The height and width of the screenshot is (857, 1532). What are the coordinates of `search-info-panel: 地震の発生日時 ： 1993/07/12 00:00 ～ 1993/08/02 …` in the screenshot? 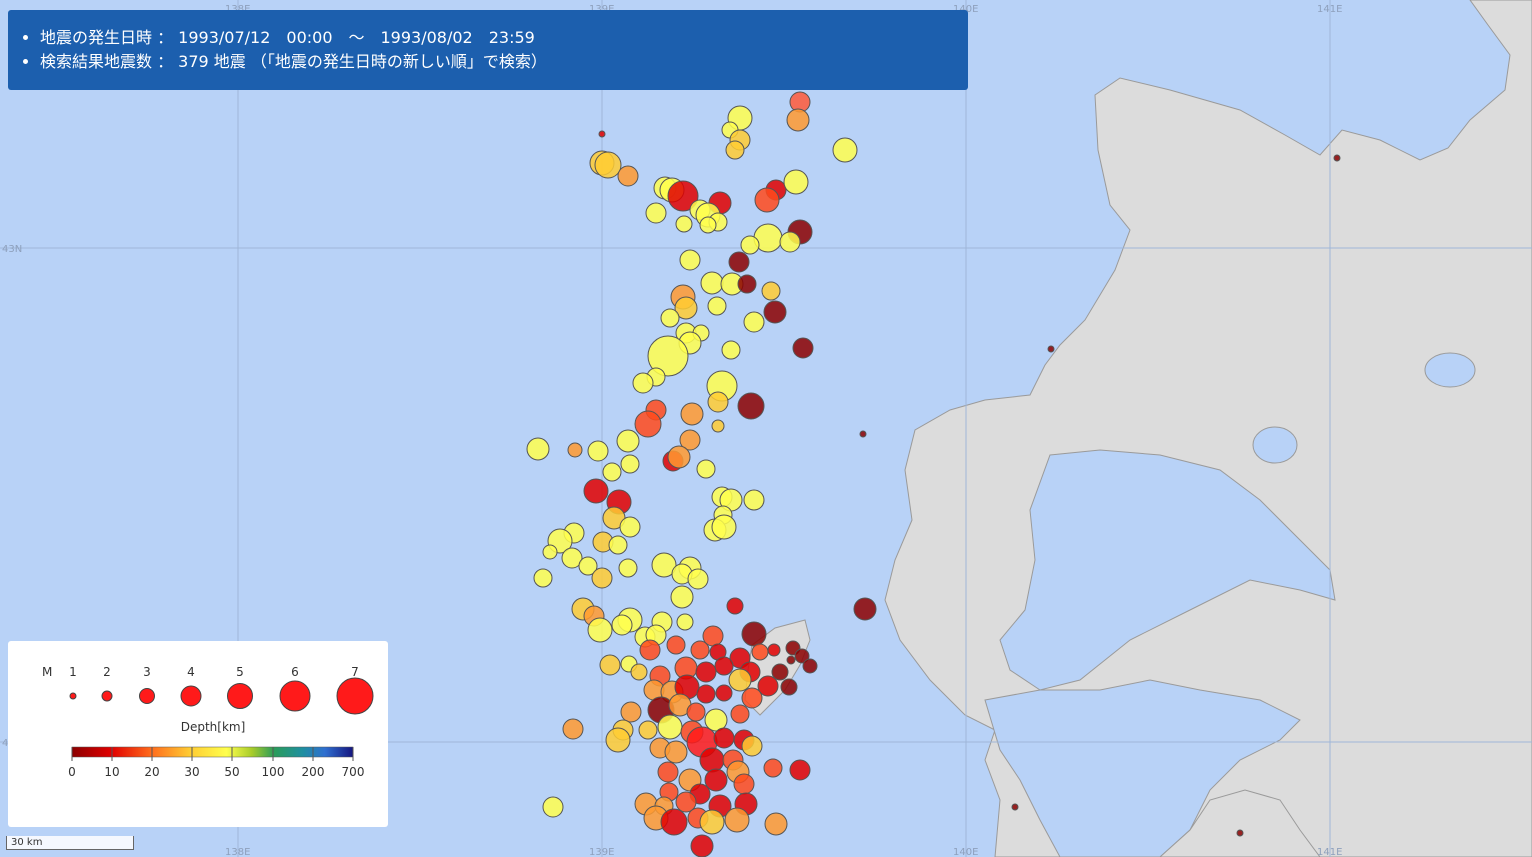 It's located at (488, 50).